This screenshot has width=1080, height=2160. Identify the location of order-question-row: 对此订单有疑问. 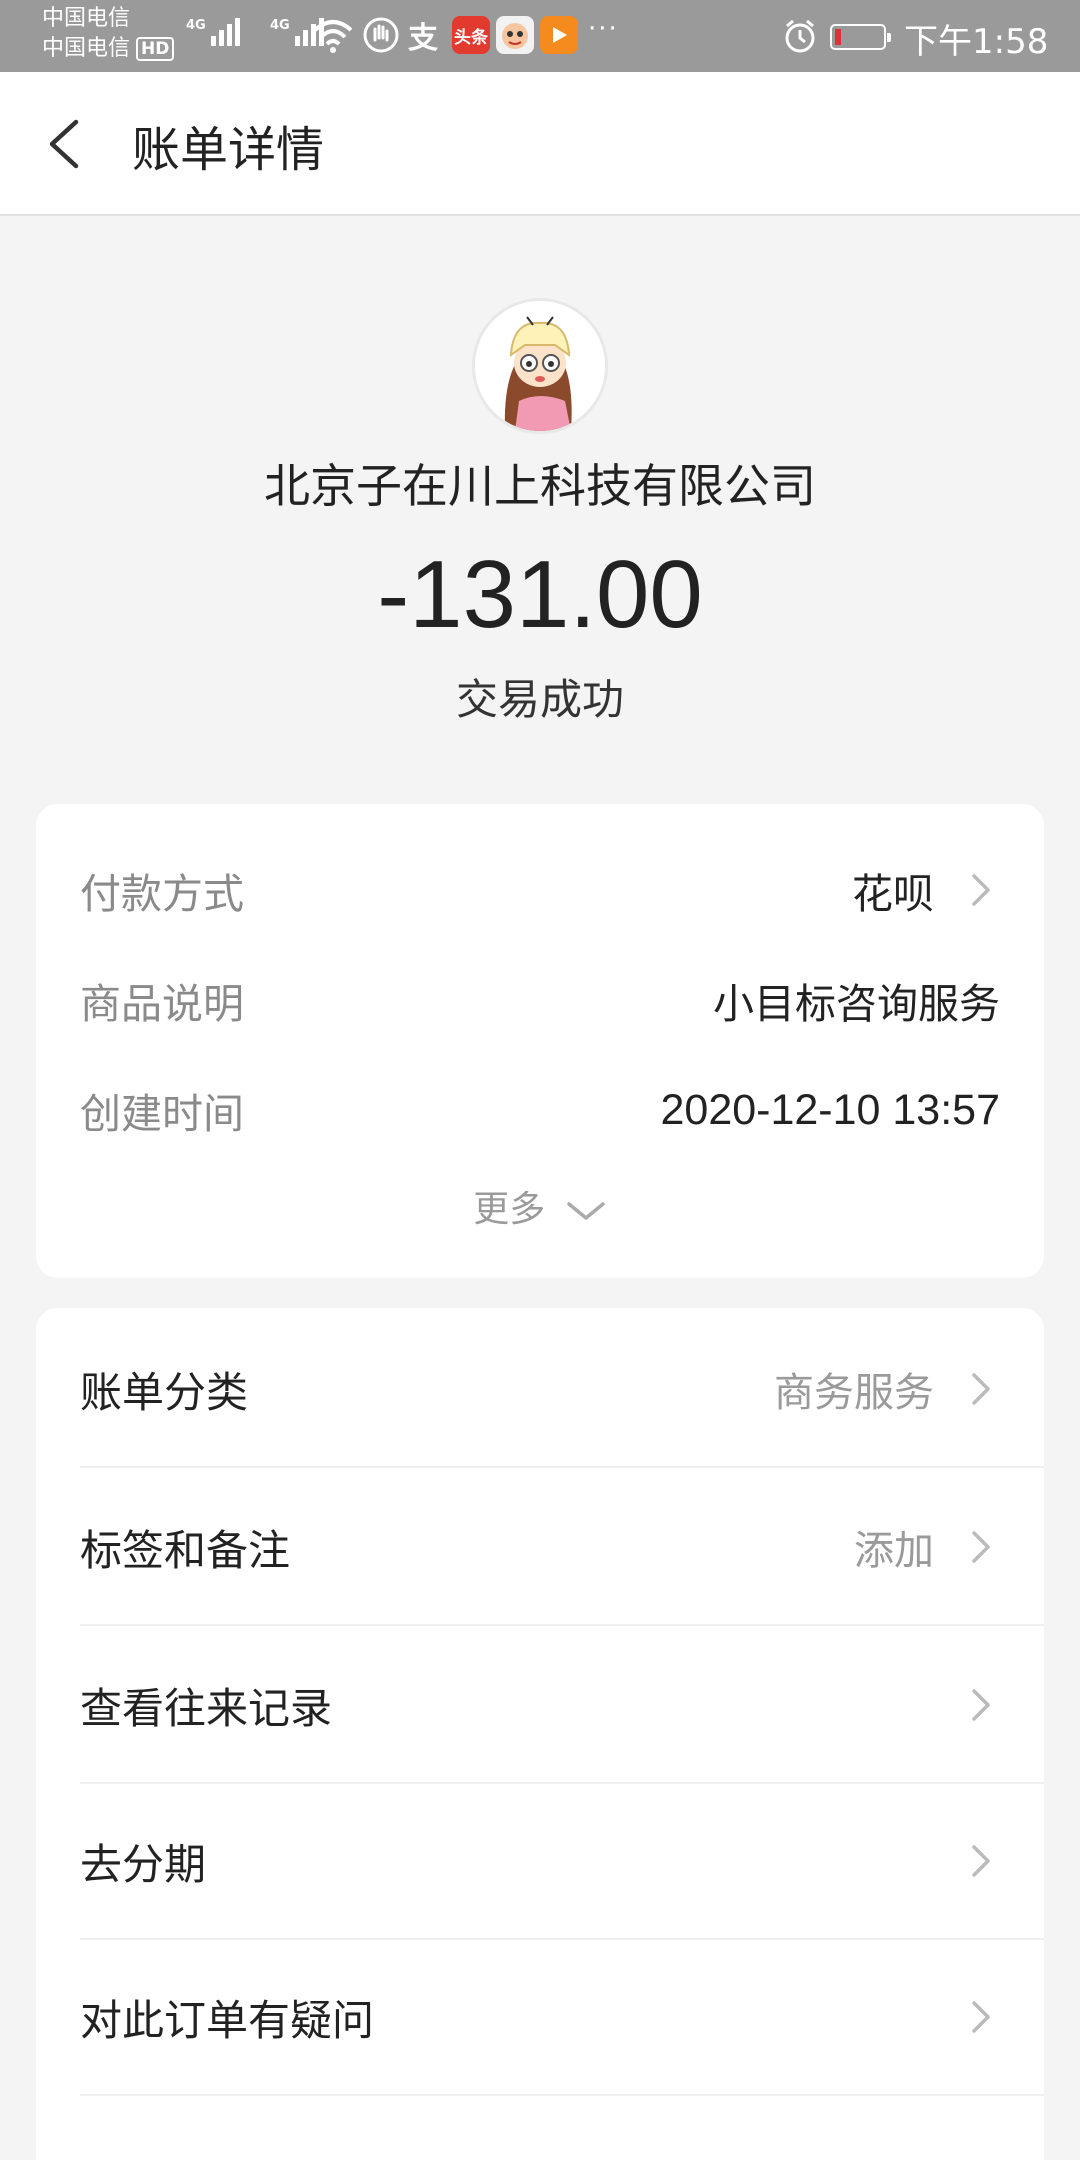
(562, 2018).